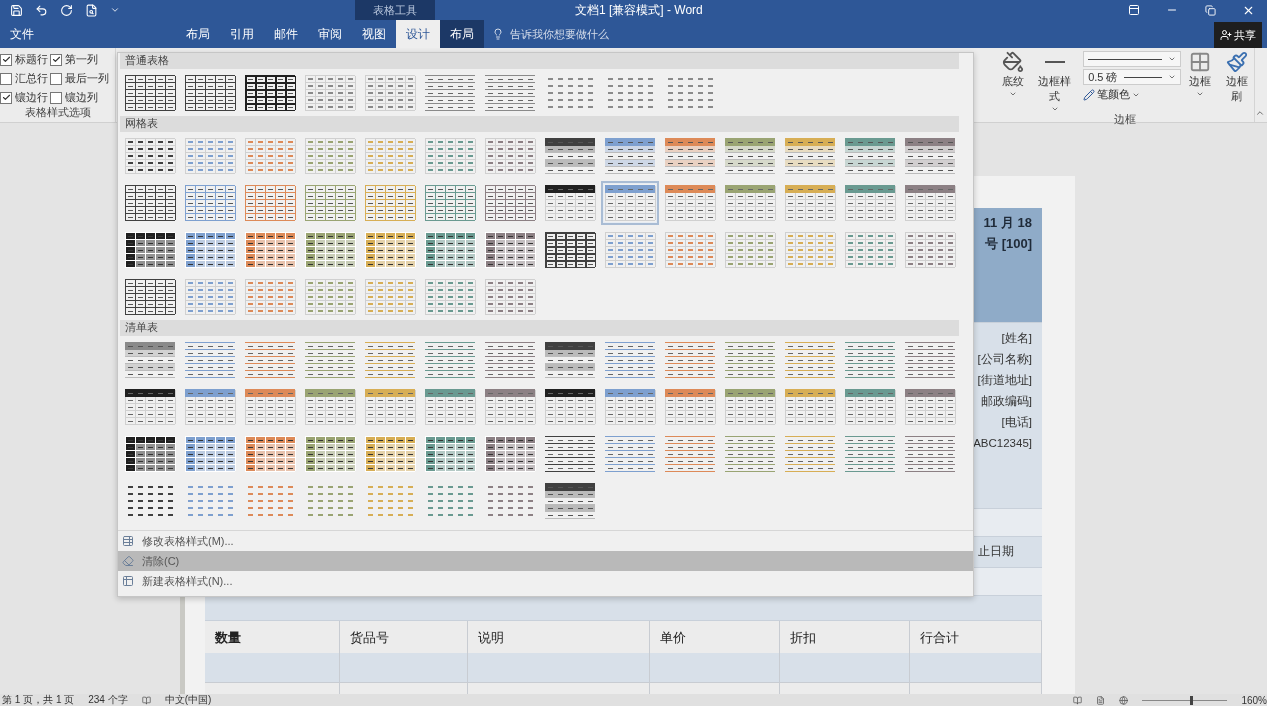 The height and width of the screenshot is (706, 1267). I want to click on collapse-ribbon-icon, so click(1260, 113).